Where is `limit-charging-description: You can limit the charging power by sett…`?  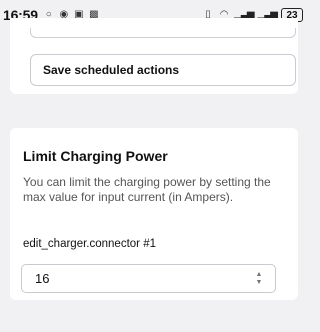 limit-charging-description: You can limit the charging power by sett… is located at coordinates (147, 189).